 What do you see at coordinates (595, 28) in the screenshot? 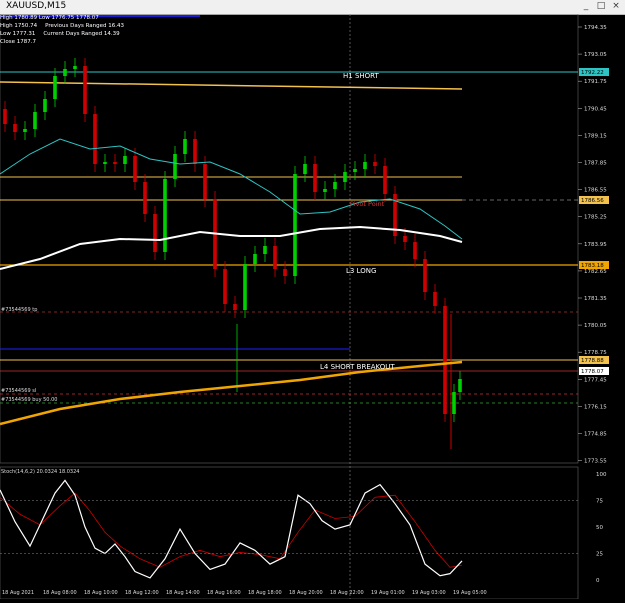
I see `price-tick-label: 1794.35` at bounding box center [595, 28].